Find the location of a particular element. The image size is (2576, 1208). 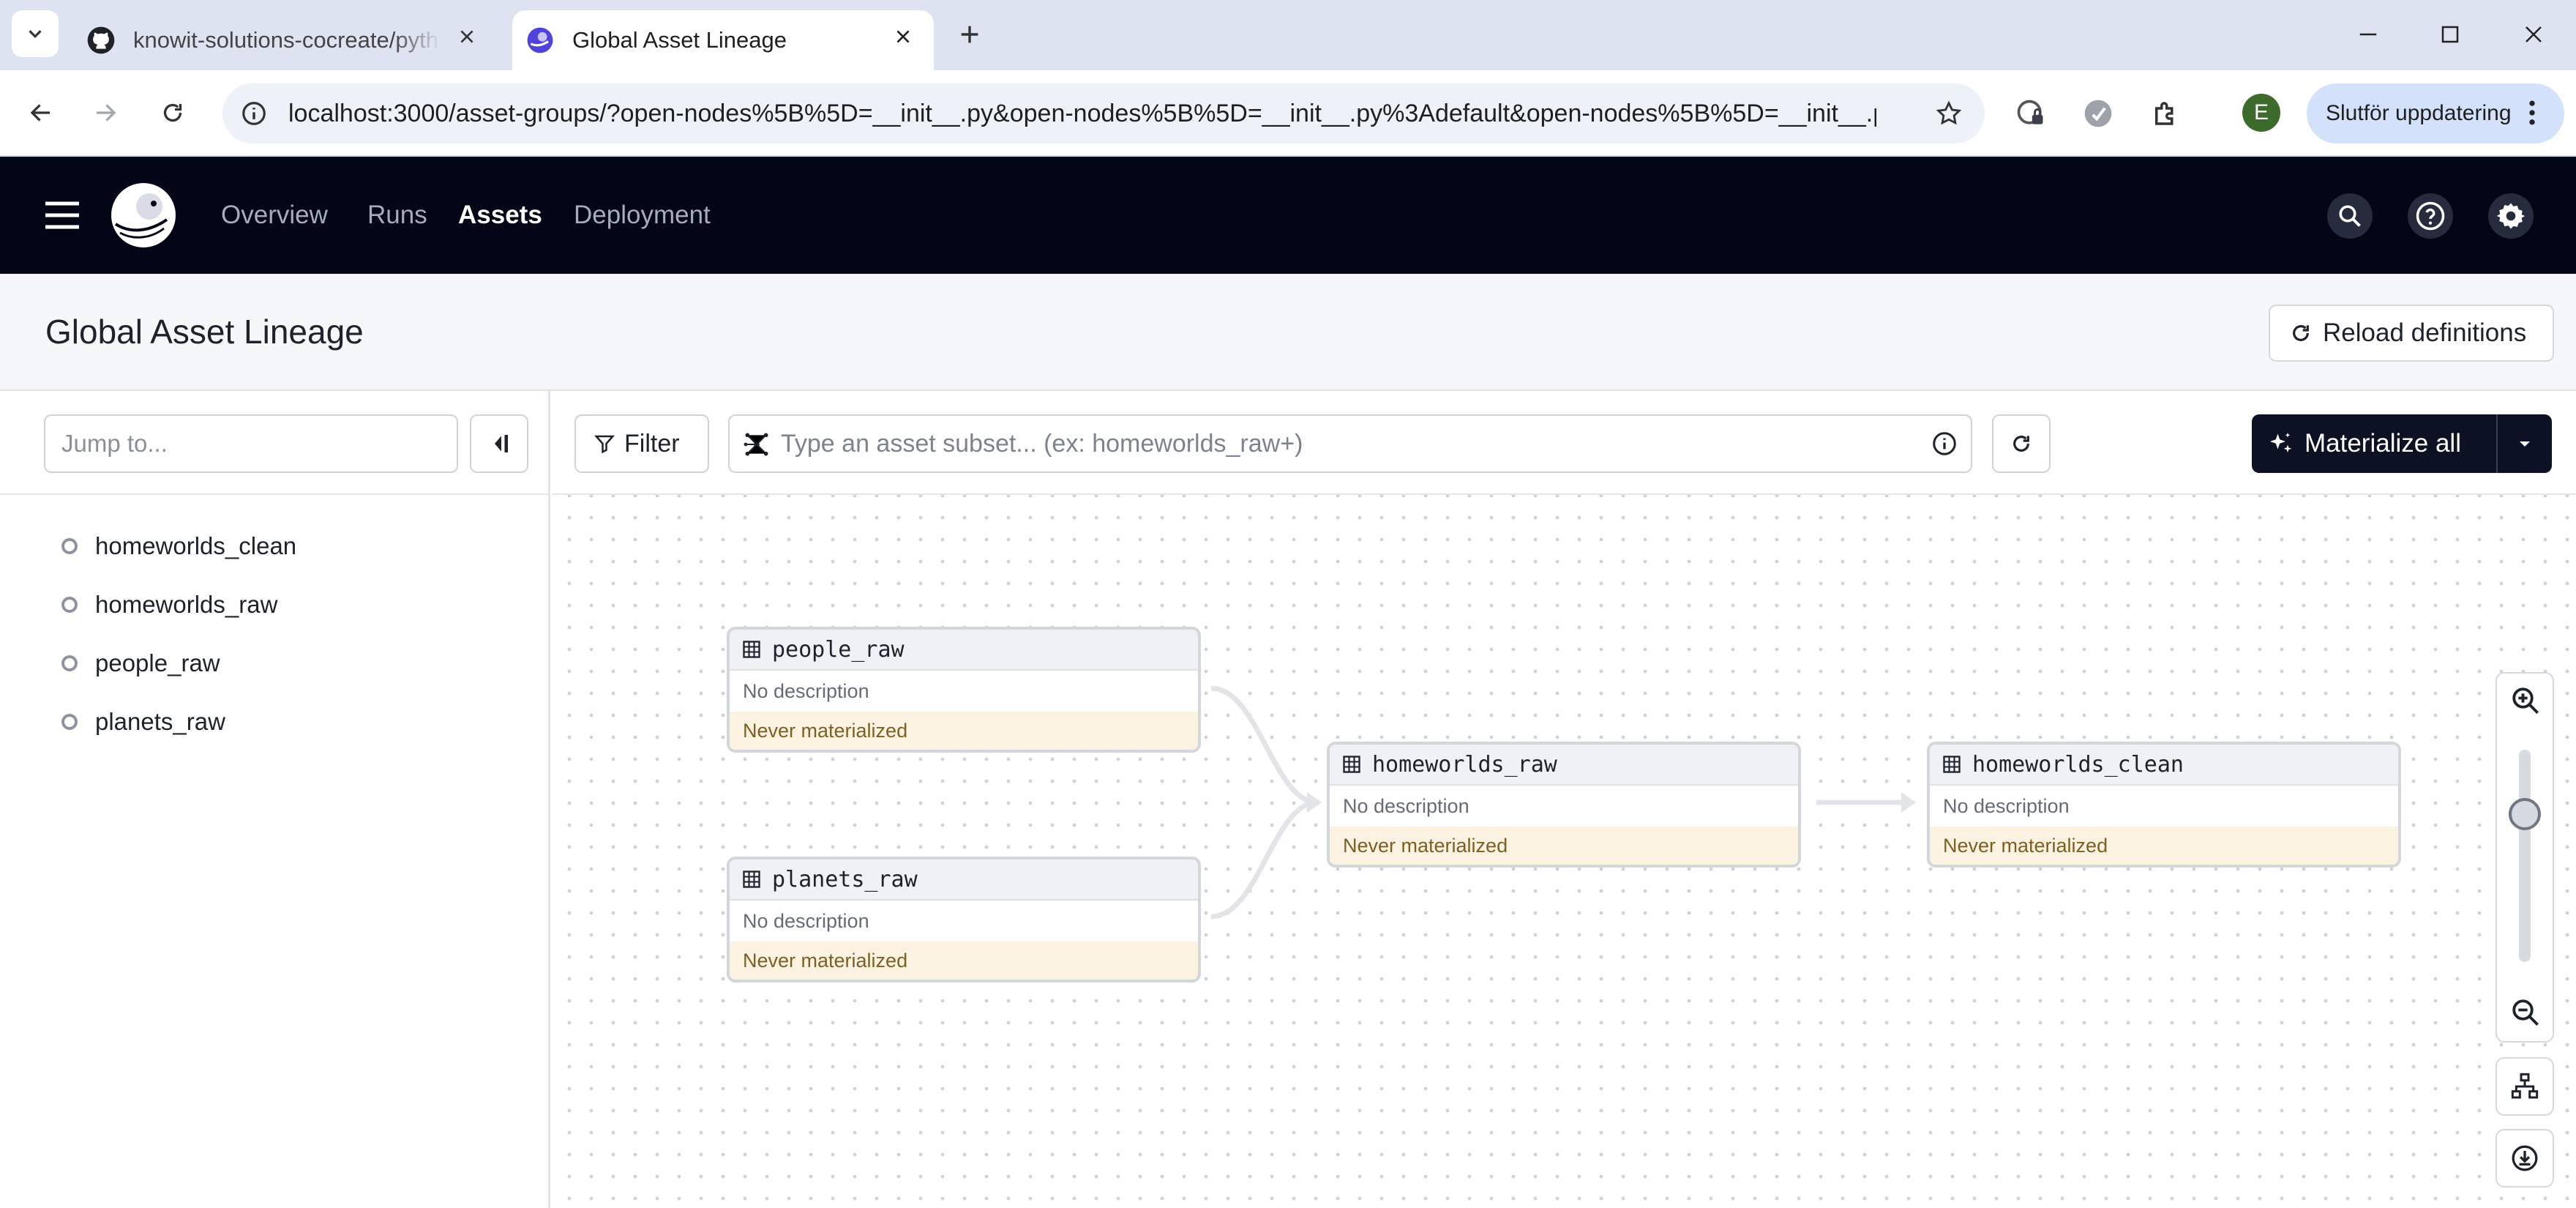

zoom-slider-track is located at coordinates (2525, 856).